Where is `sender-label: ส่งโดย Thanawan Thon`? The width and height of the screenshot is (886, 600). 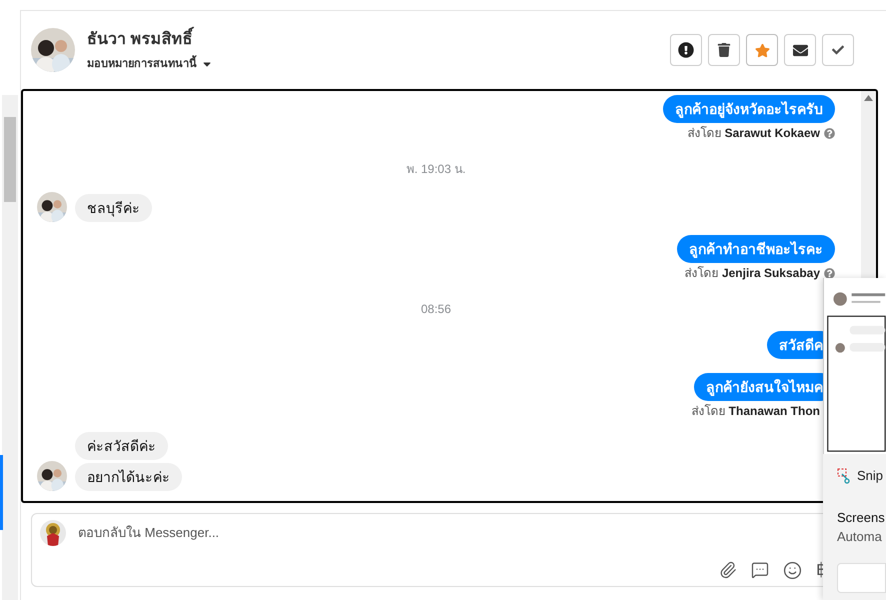
sender-label: ส่งโดย Thanawan Thon is located at coordinates (755, 411).